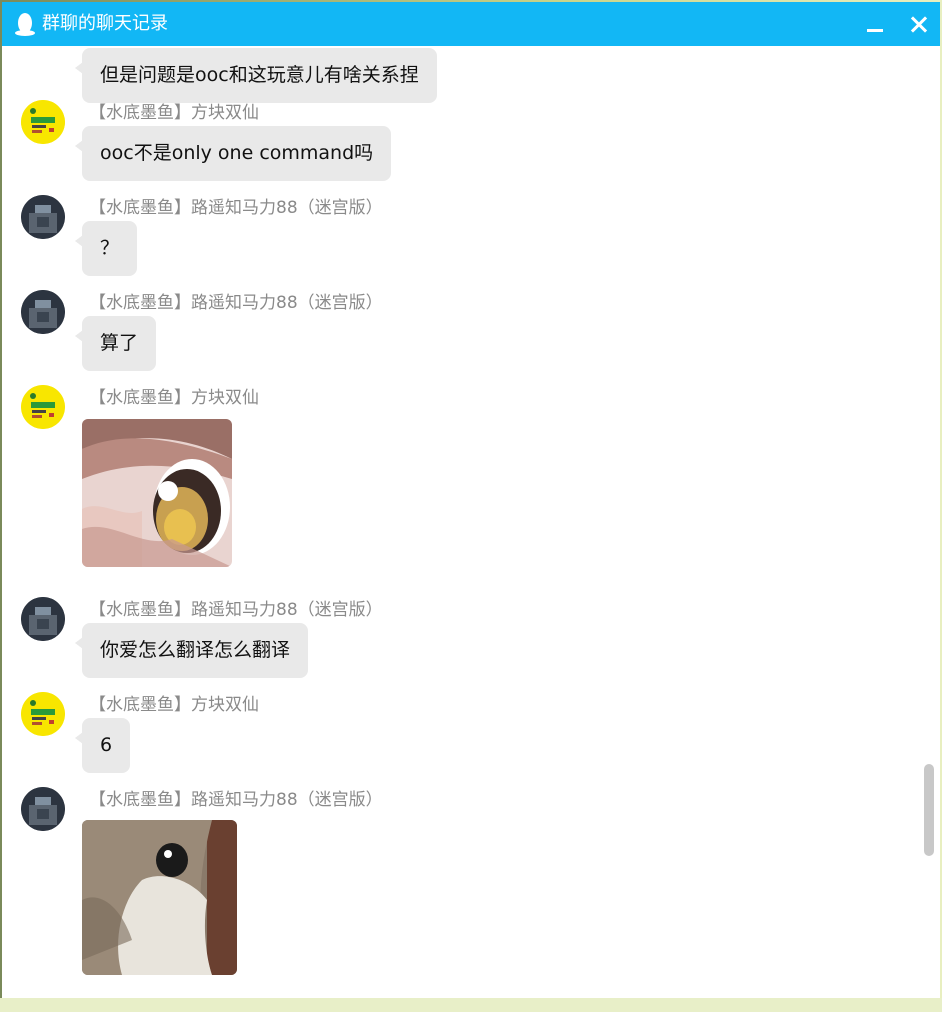 This screenshot has width=942, height=1012. What do you see at coordinates (919, 25) in the screenshot?
I see `close-button` at bounding box center [919, 25].